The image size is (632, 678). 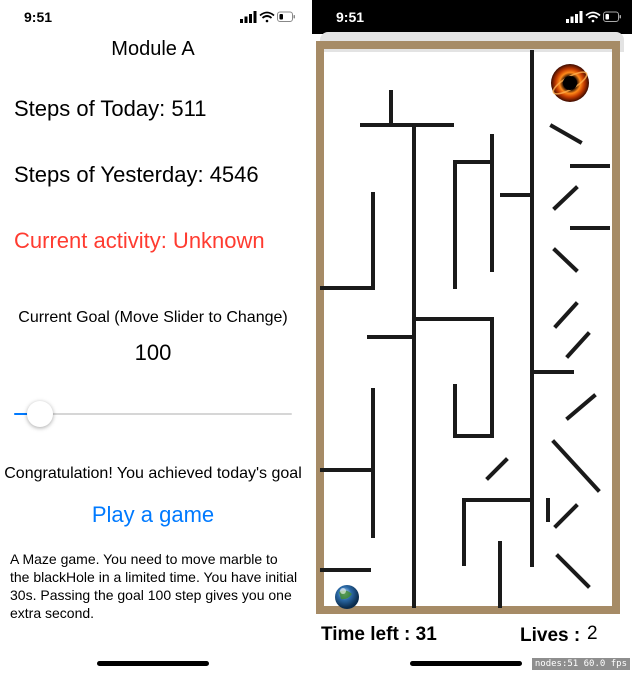 What do you see at coordinates (139, 240) in the screenshot?
I see `current-activity-label: Current activity: Unknown` at bounding box center [139, 240].